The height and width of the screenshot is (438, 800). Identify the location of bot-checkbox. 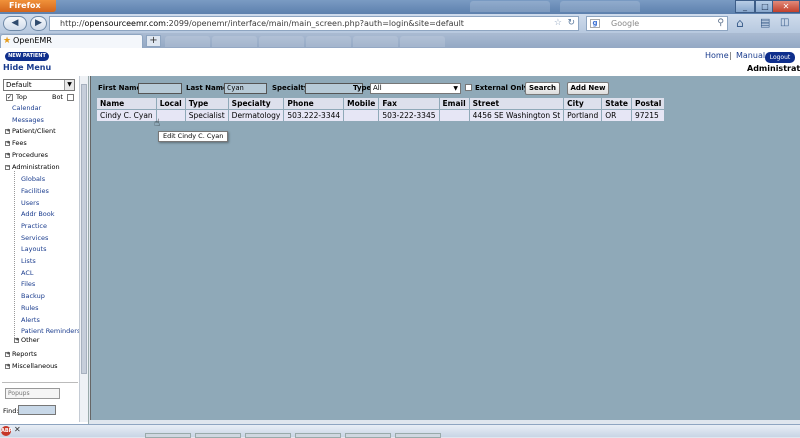
(70, 97).